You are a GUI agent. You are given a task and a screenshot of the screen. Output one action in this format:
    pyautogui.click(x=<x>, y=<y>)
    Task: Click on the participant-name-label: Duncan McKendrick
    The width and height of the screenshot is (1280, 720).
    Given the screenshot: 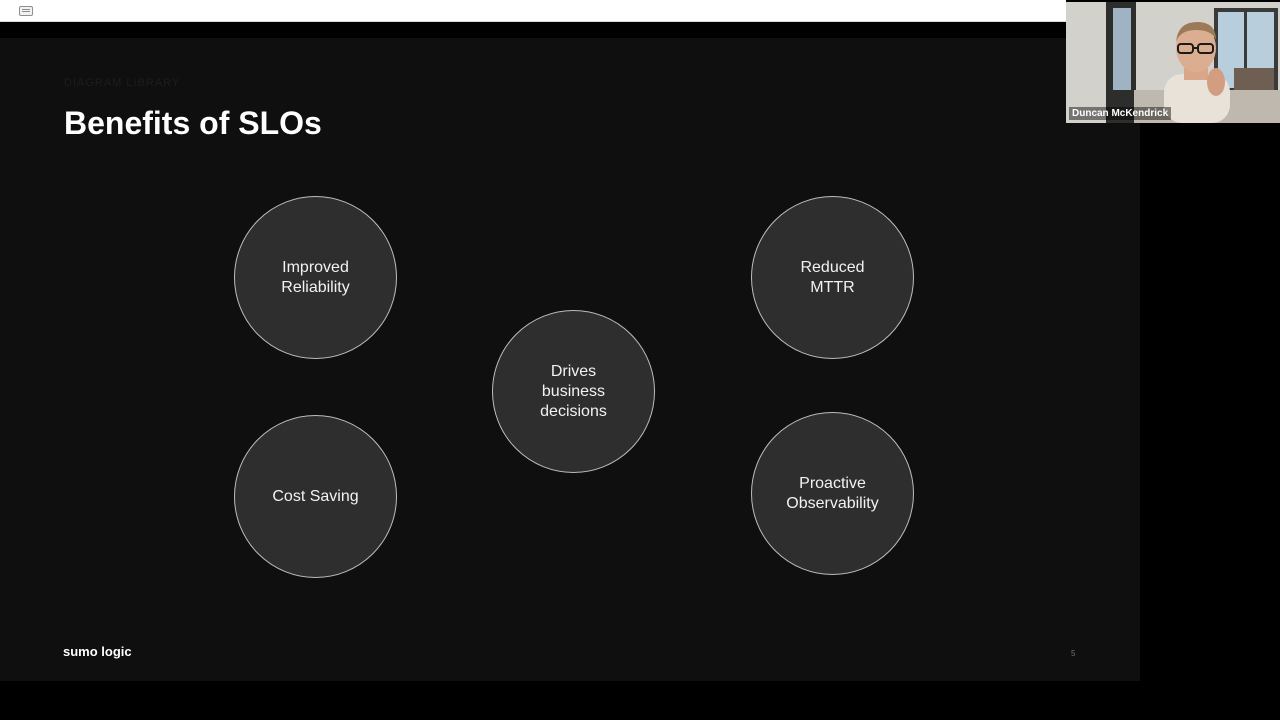 What is the action you would take?
    pyautogui.click(x=1120, y=113)
    